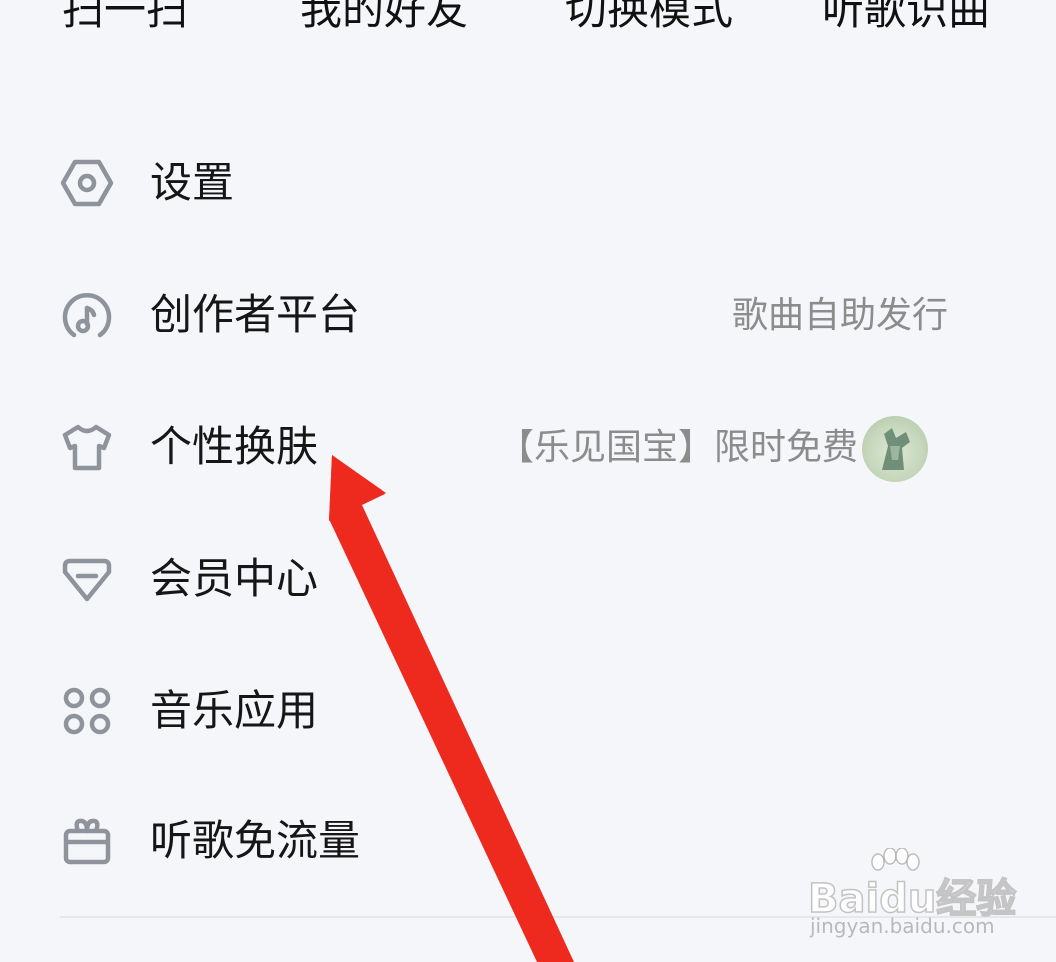 Image resolution: width=1056 pixels, height=962 pixels. I want to click on top-tab-recognize: 听歌识曲, so click(906, 18).